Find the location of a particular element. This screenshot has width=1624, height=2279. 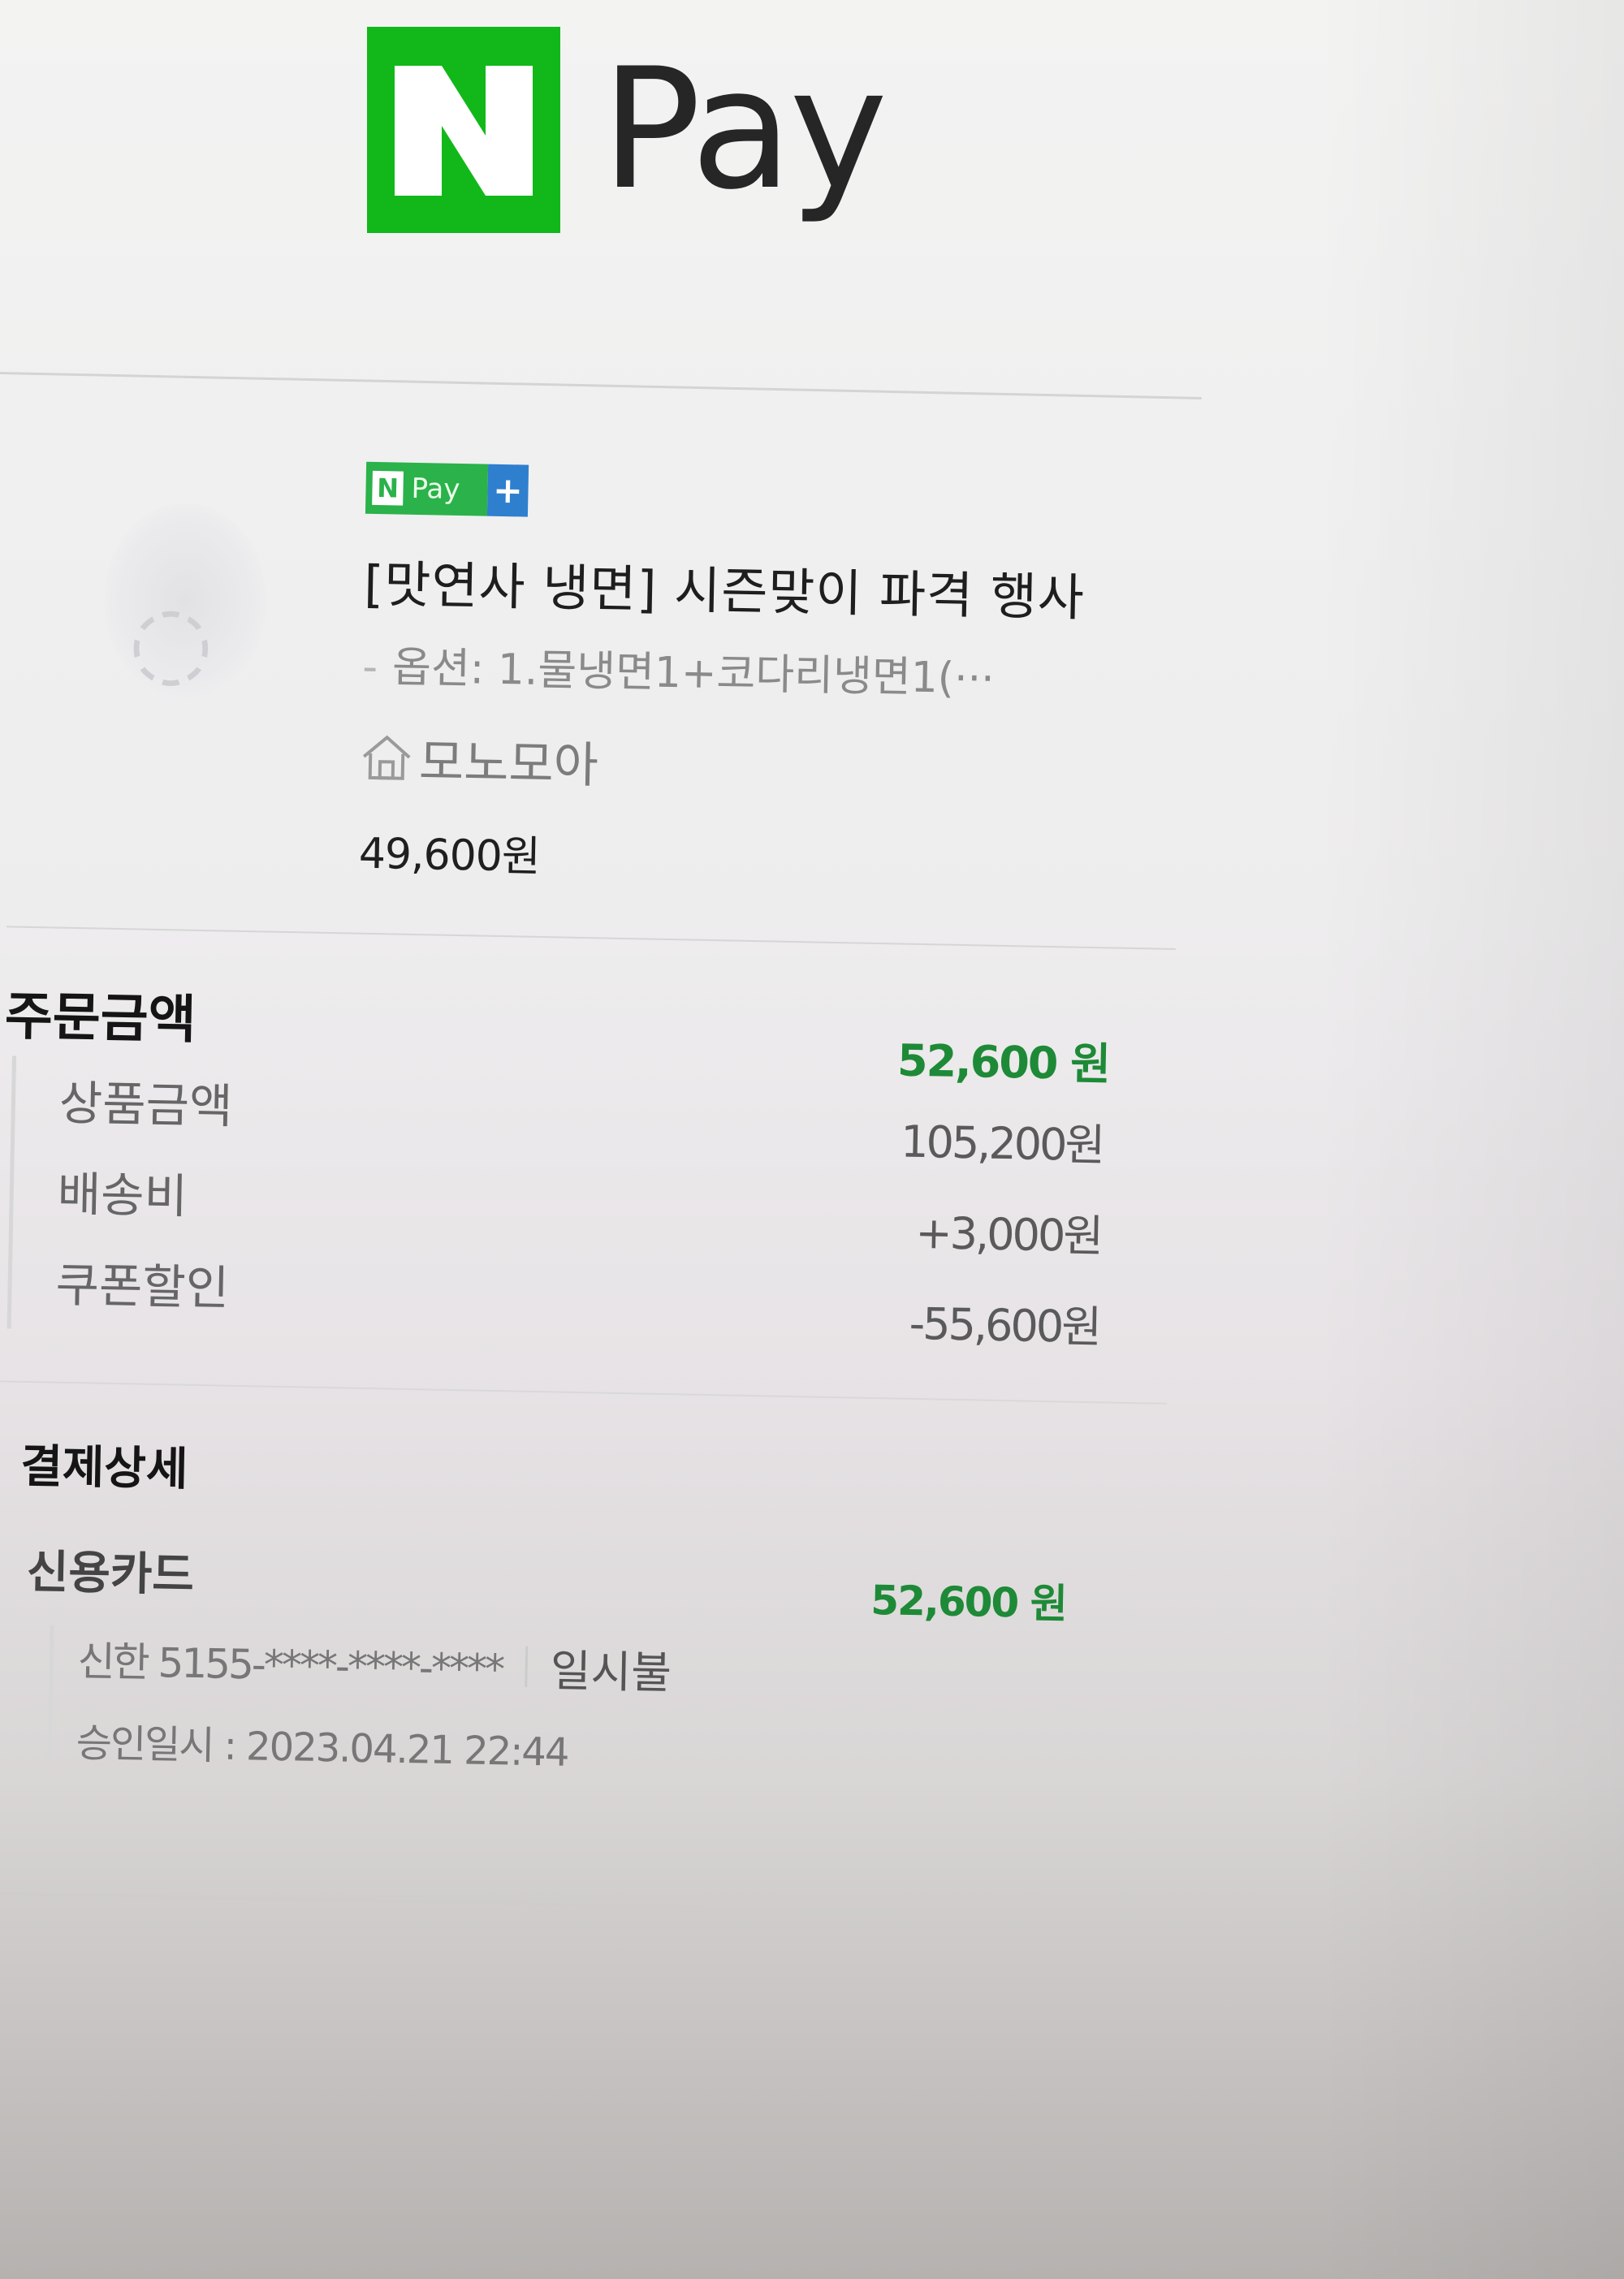

npay-badge-green: N Pay is located at coordinates (427, 488).